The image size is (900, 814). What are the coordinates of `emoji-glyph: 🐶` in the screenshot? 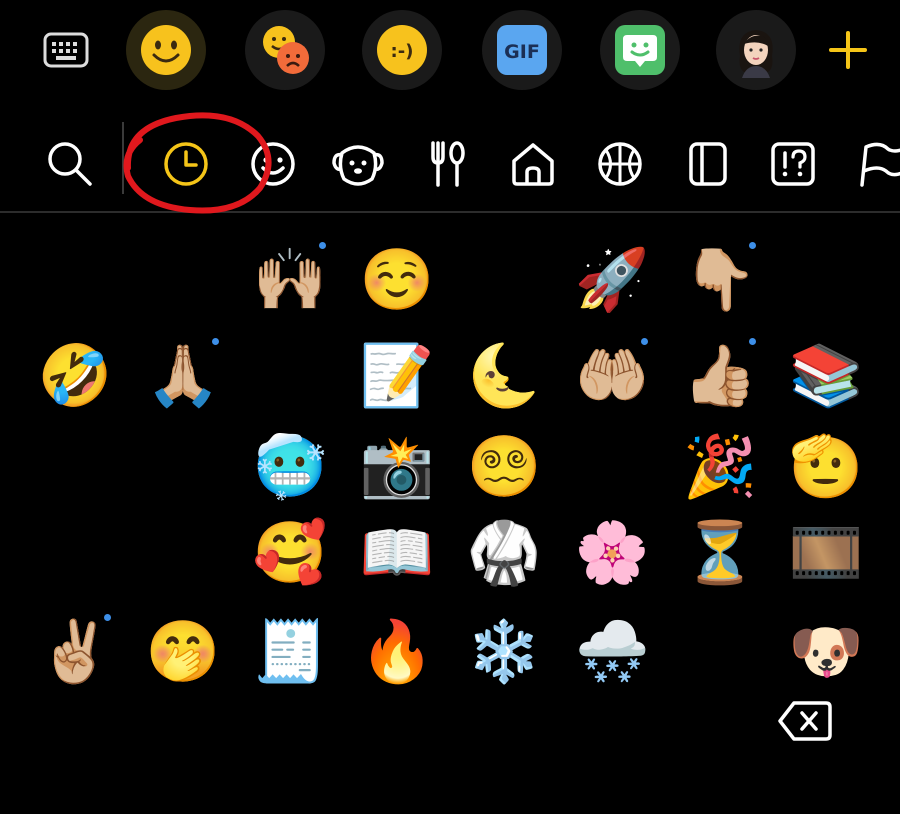 It's located at (826, 652).